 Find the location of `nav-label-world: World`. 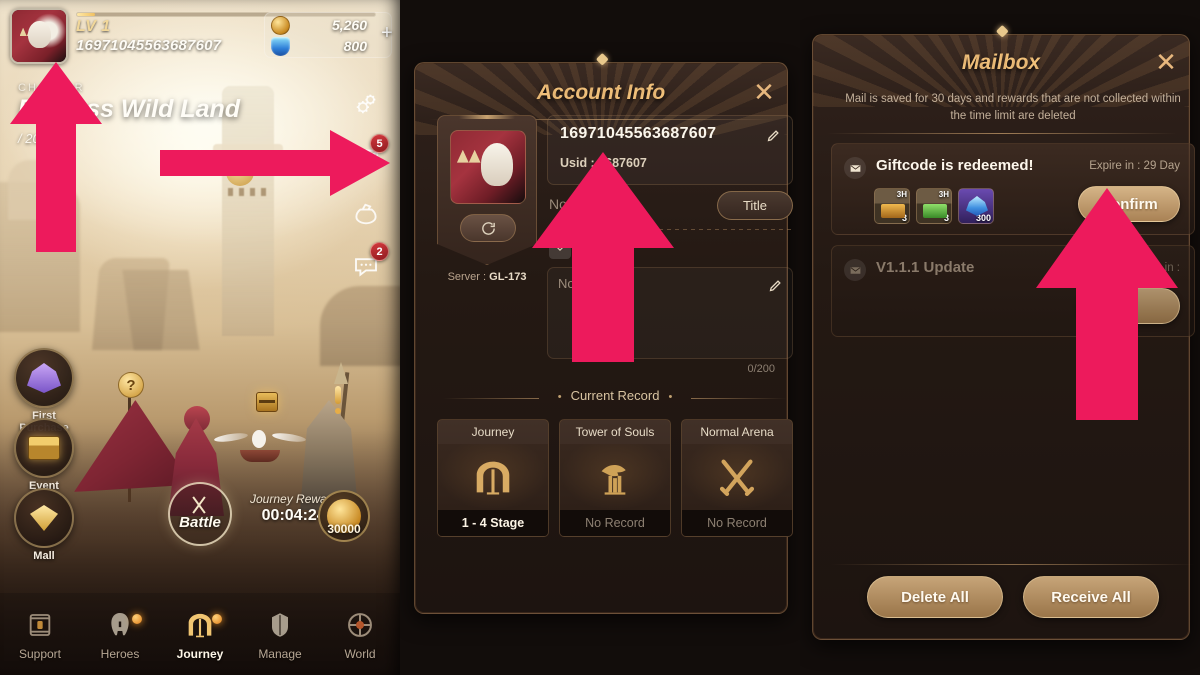

nav-label-world: World is located at coordinates (360, 653).